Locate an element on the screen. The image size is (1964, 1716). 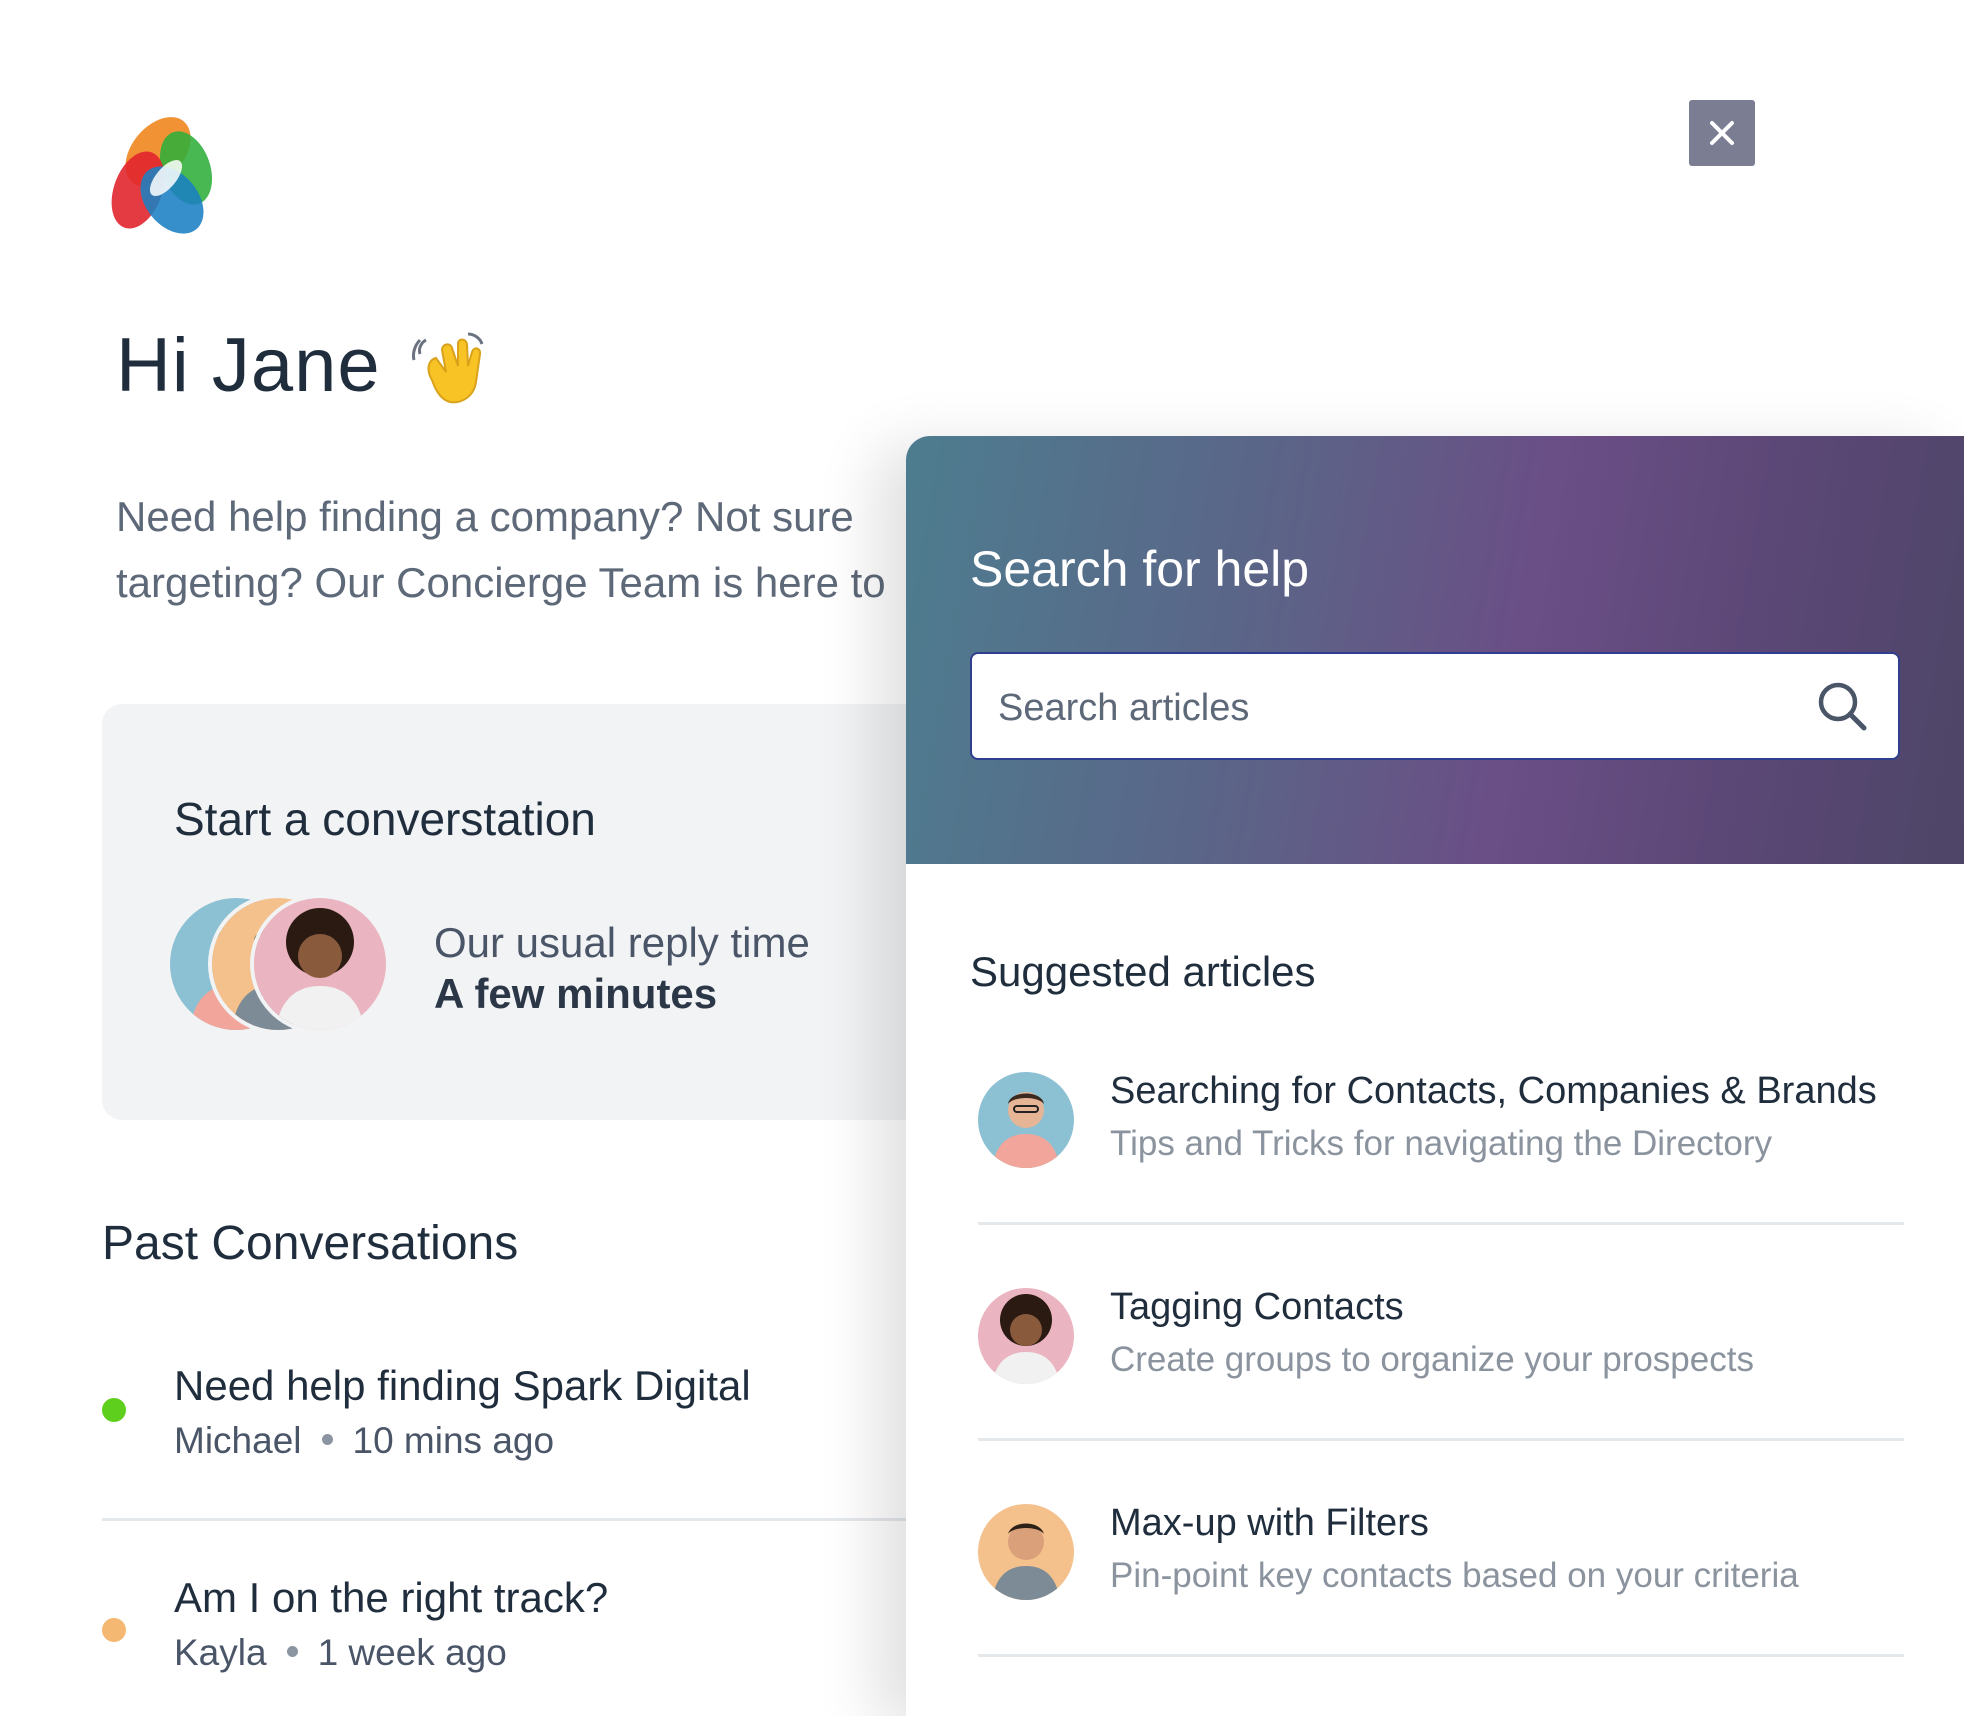
search-input is located at coordinates (1388, 708).